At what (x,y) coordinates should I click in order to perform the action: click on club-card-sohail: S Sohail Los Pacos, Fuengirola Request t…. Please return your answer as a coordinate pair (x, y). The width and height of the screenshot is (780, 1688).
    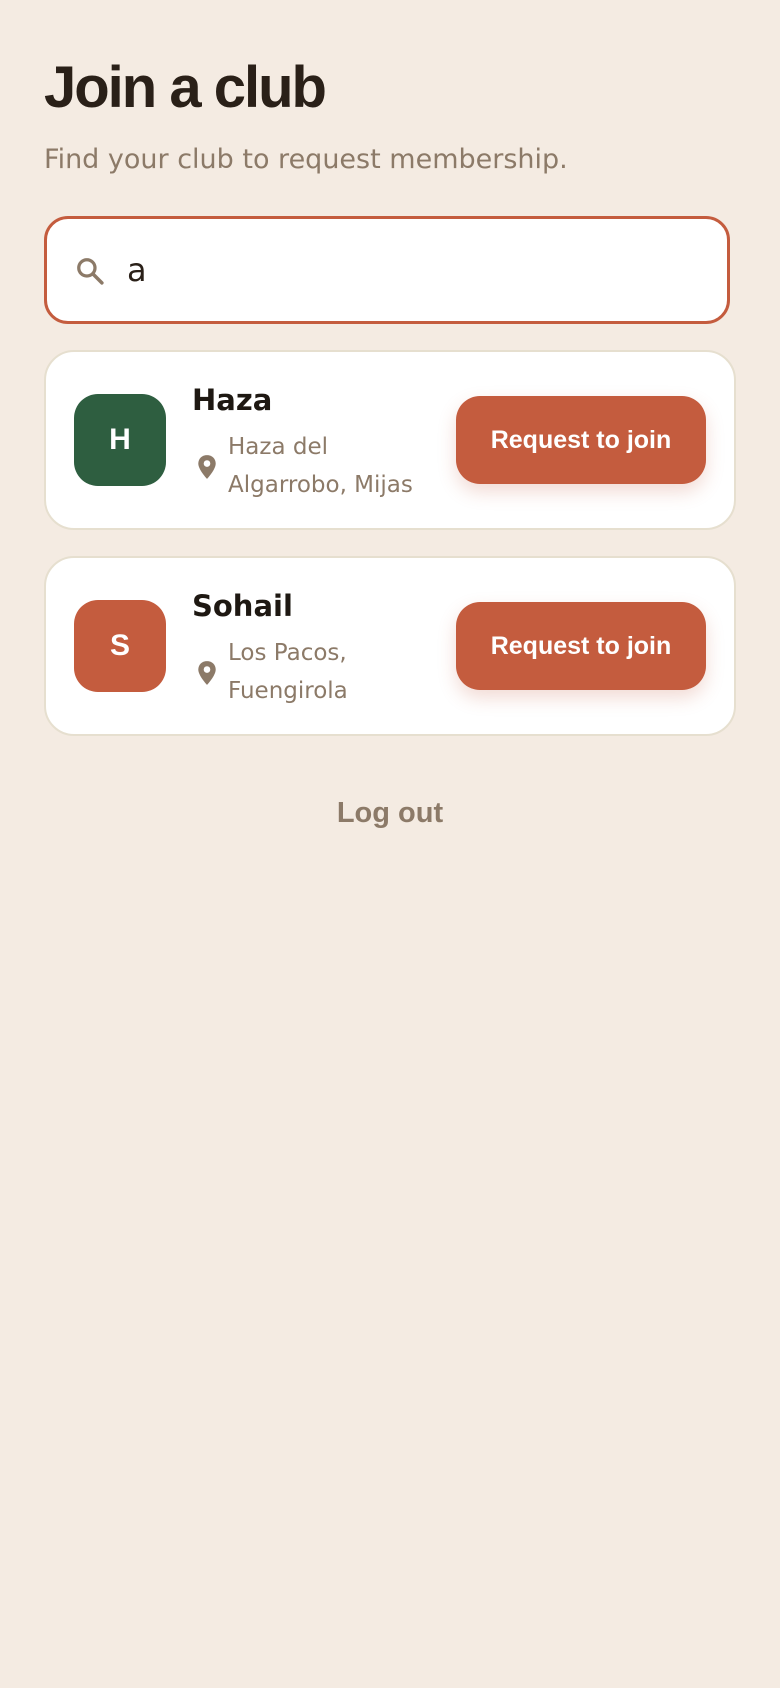
    Looking at the image, I should click on (390, 646).